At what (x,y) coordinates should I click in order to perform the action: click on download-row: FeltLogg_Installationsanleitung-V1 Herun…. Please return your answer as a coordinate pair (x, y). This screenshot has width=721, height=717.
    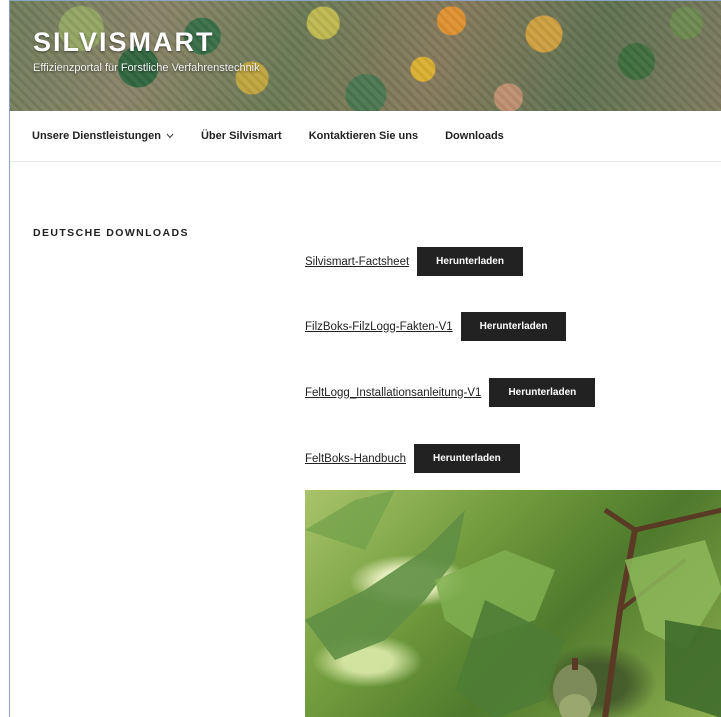
    Looking at the image, I should click on (450, 392).